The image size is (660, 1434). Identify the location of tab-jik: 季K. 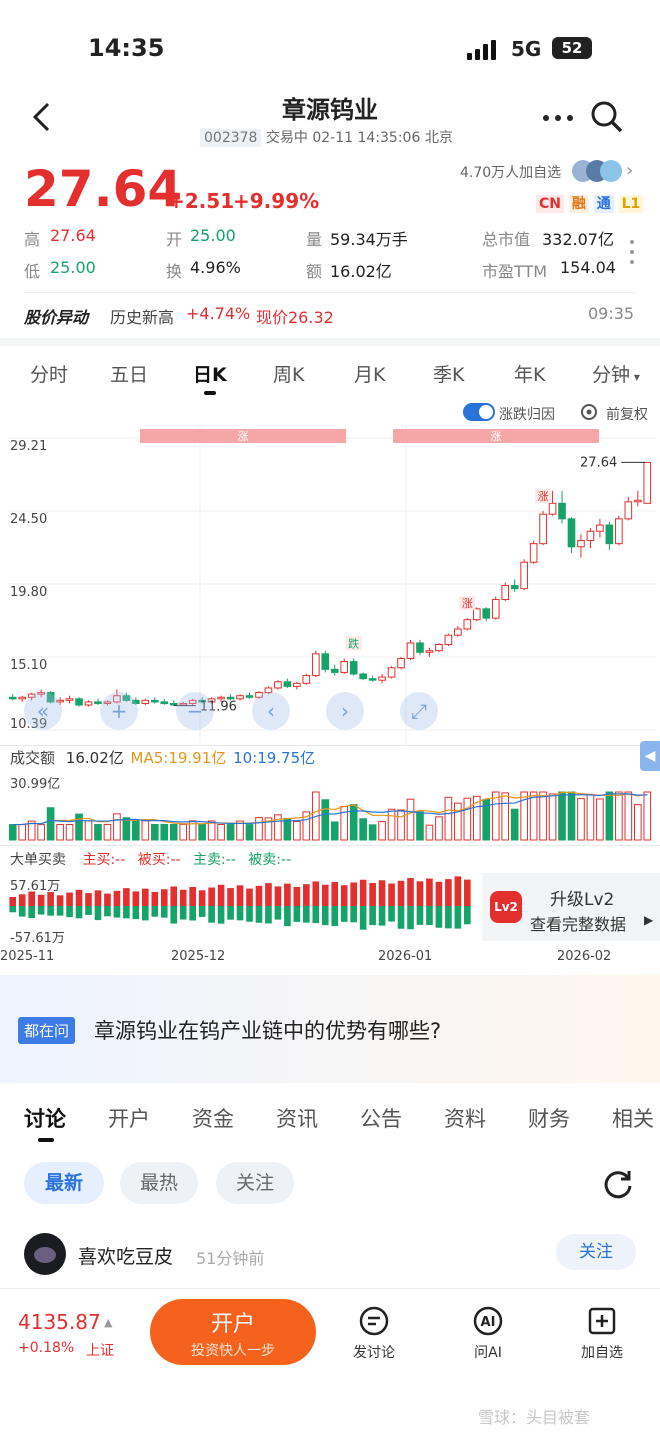
(448, 373).